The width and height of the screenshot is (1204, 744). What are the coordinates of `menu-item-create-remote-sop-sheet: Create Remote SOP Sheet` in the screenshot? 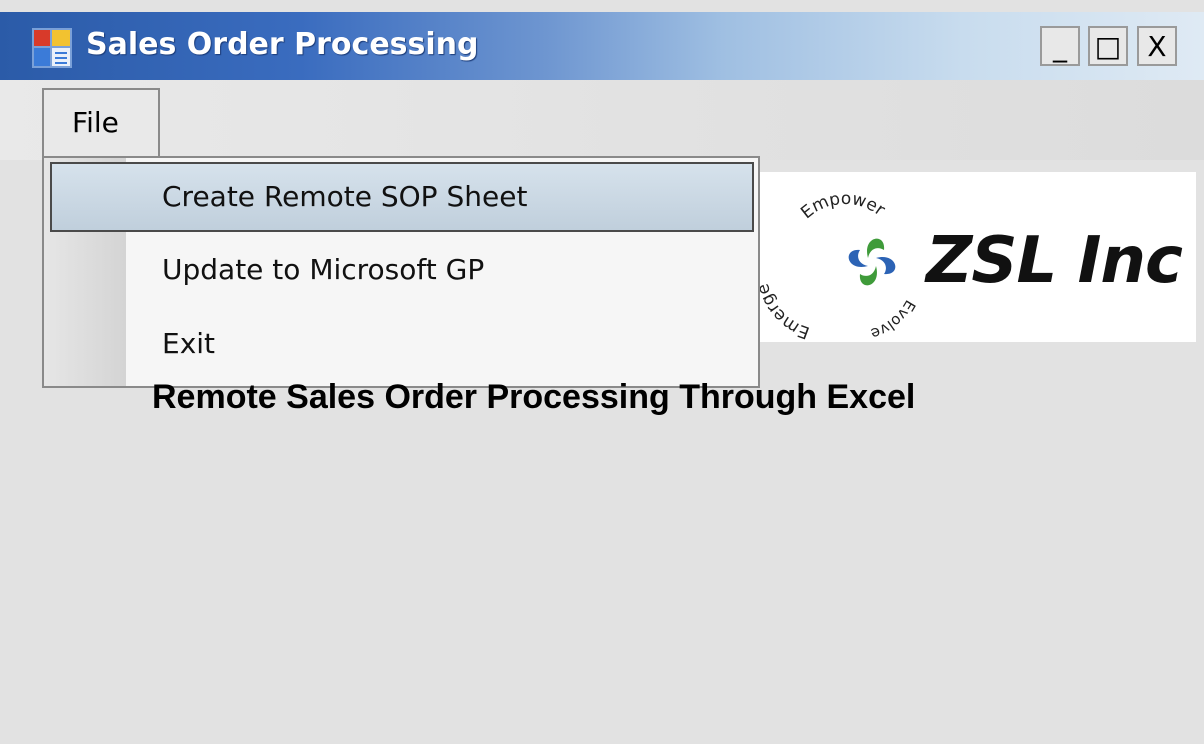 It's located at (402, 197).